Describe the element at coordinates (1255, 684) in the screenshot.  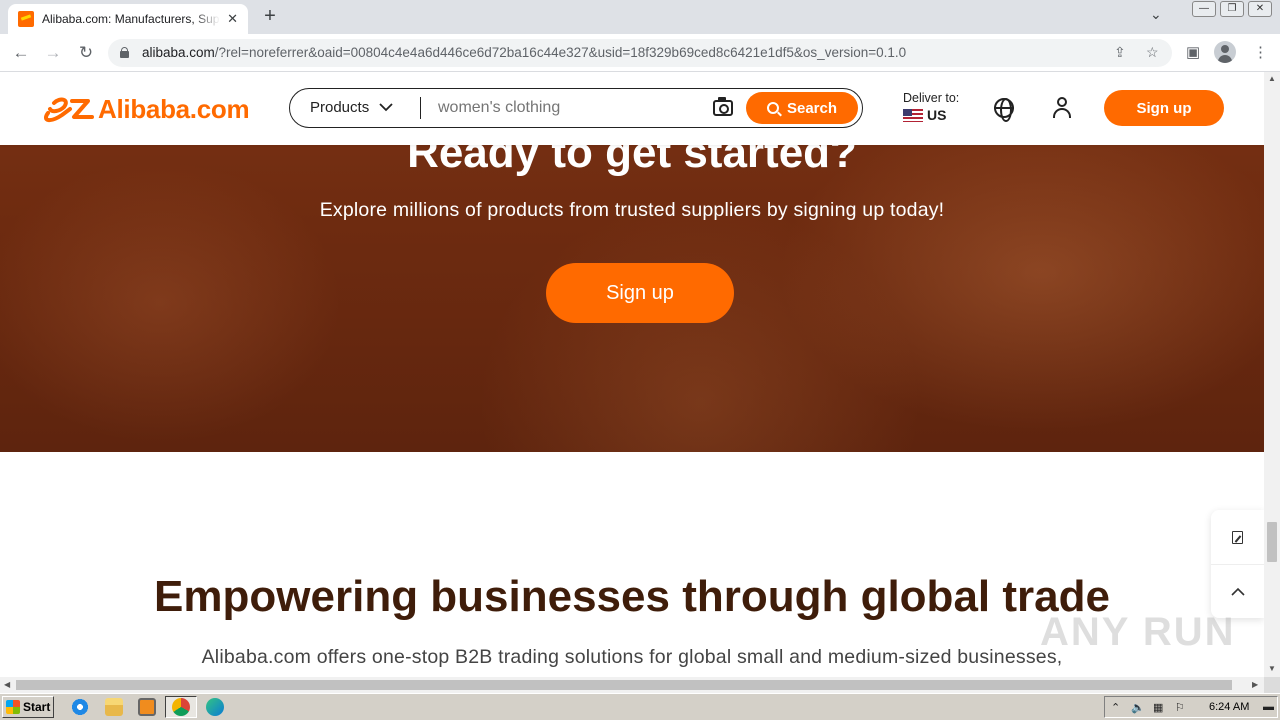
I see `scroll-right-arrow-icon: ▶` at that location.